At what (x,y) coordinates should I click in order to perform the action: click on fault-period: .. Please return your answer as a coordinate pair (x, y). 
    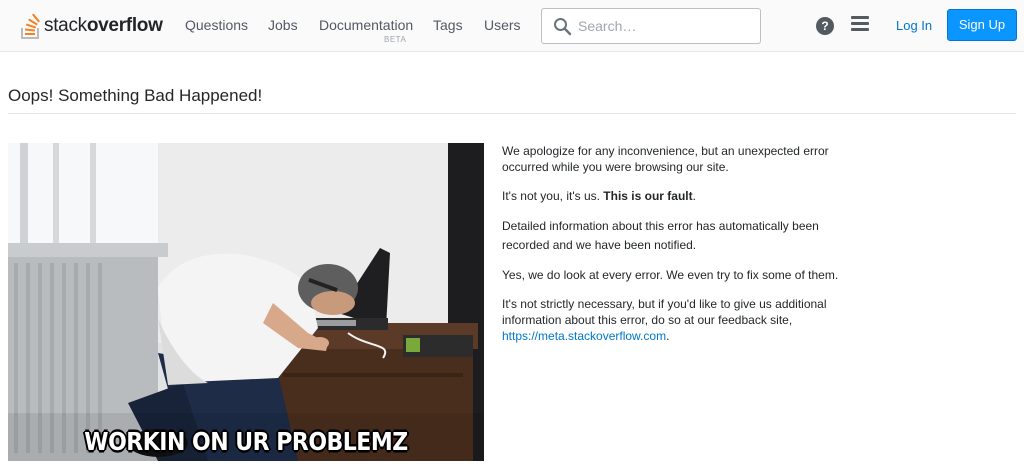
    Looking at the image, I should click on (694, 196).